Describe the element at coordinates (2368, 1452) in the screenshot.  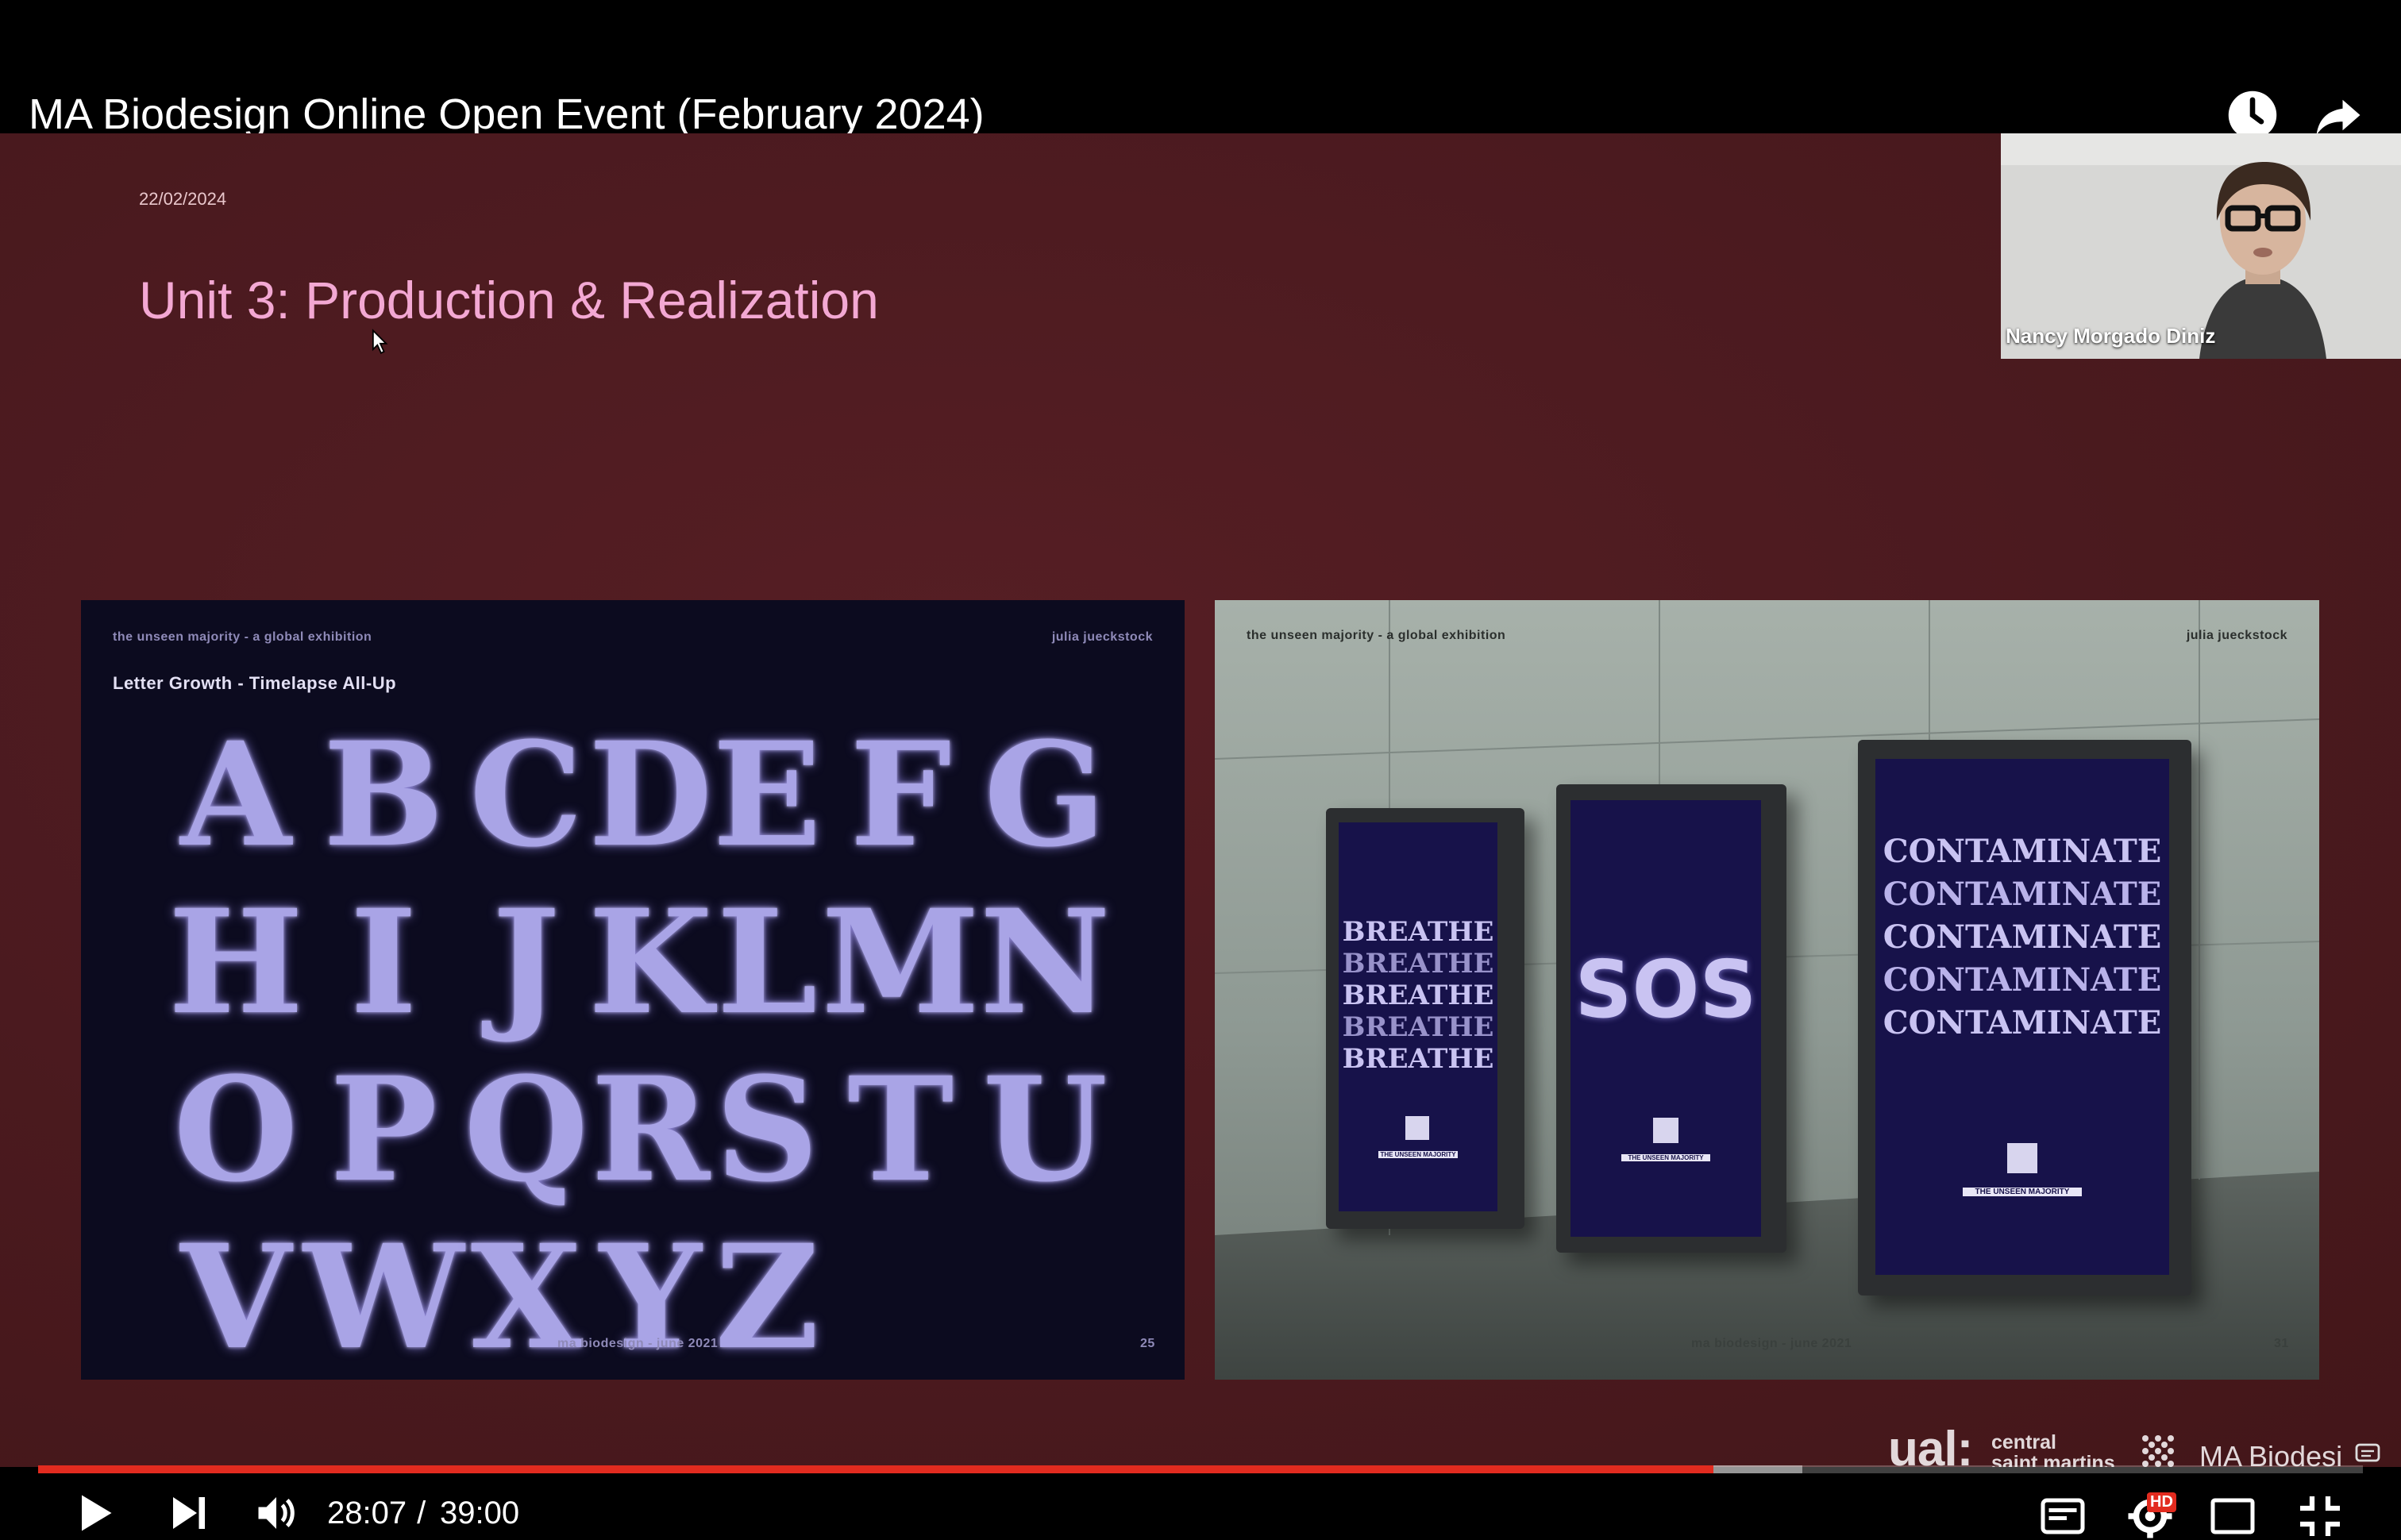
I see `caption-overlay-icon` at that location.